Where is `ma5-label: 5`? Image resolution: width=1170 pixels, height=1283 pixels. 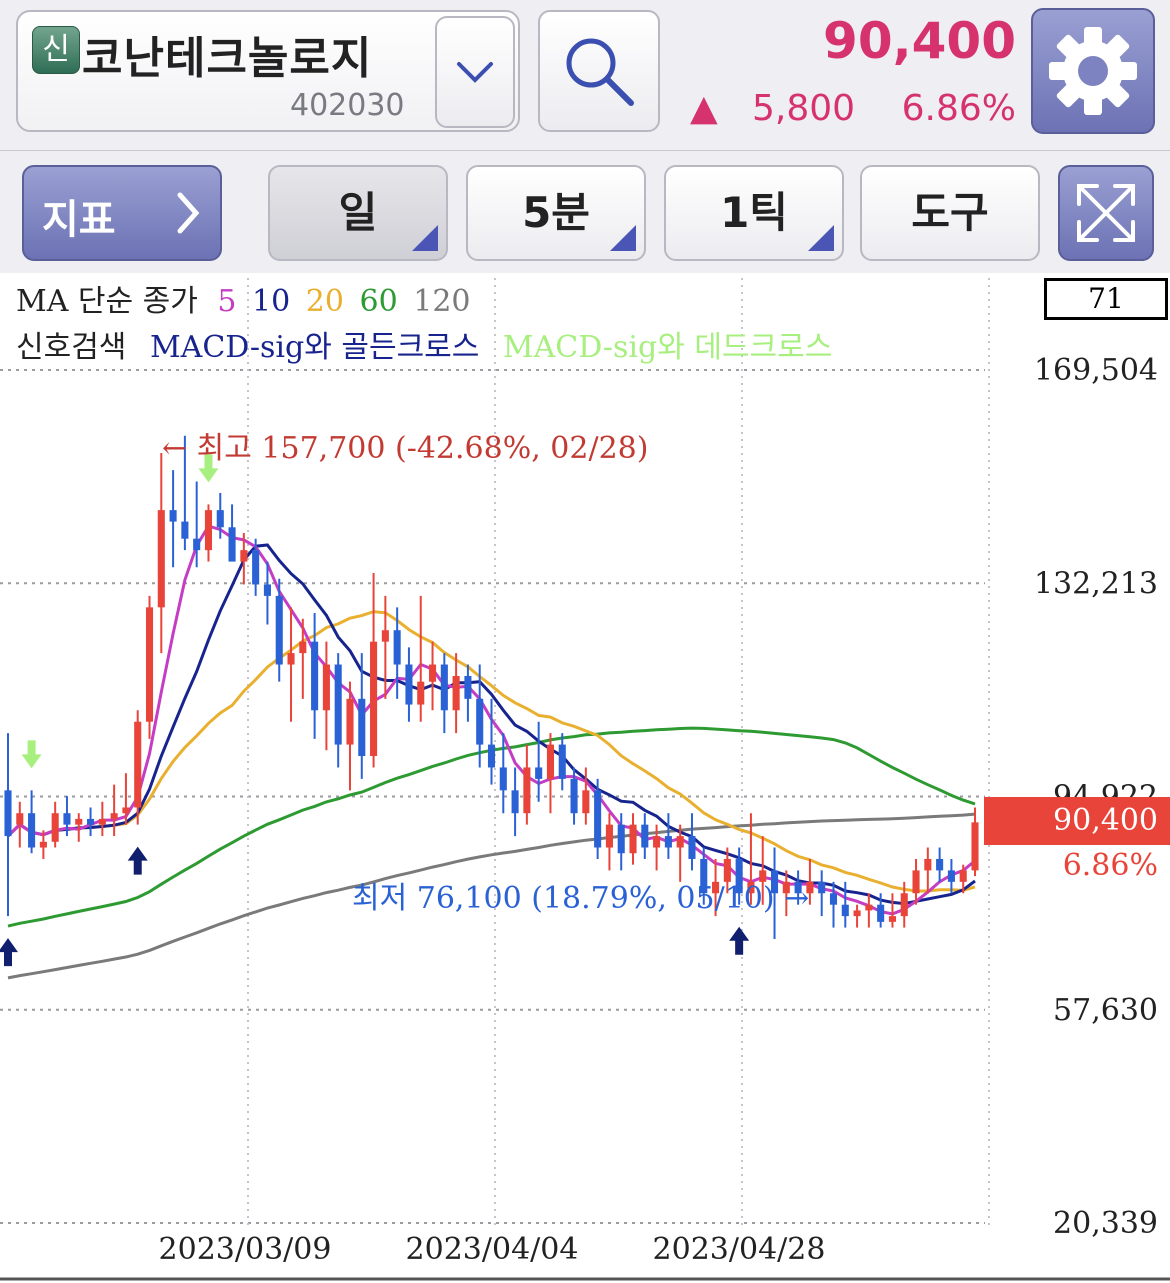
ma5-label: 5 is located at coordinates (227, 301).